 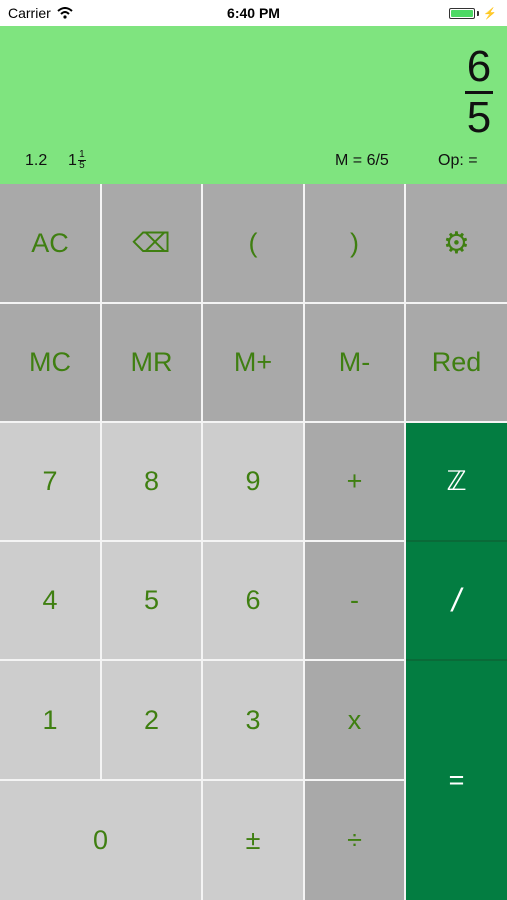 What do you see at coordinates (51, 482) in the screenshot?
I see `digit-7-button: 7` at bounding box center [51, 482].